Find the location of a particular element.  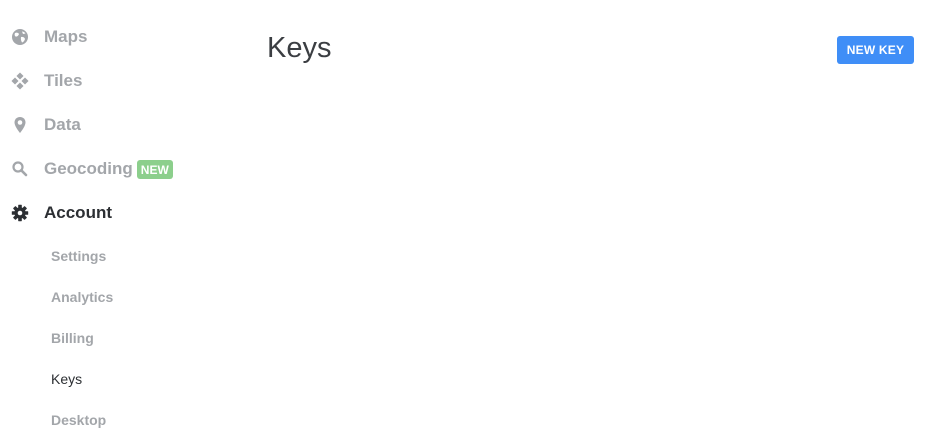

sidebar-item-label: Maps is located at coordinates (66, 36).